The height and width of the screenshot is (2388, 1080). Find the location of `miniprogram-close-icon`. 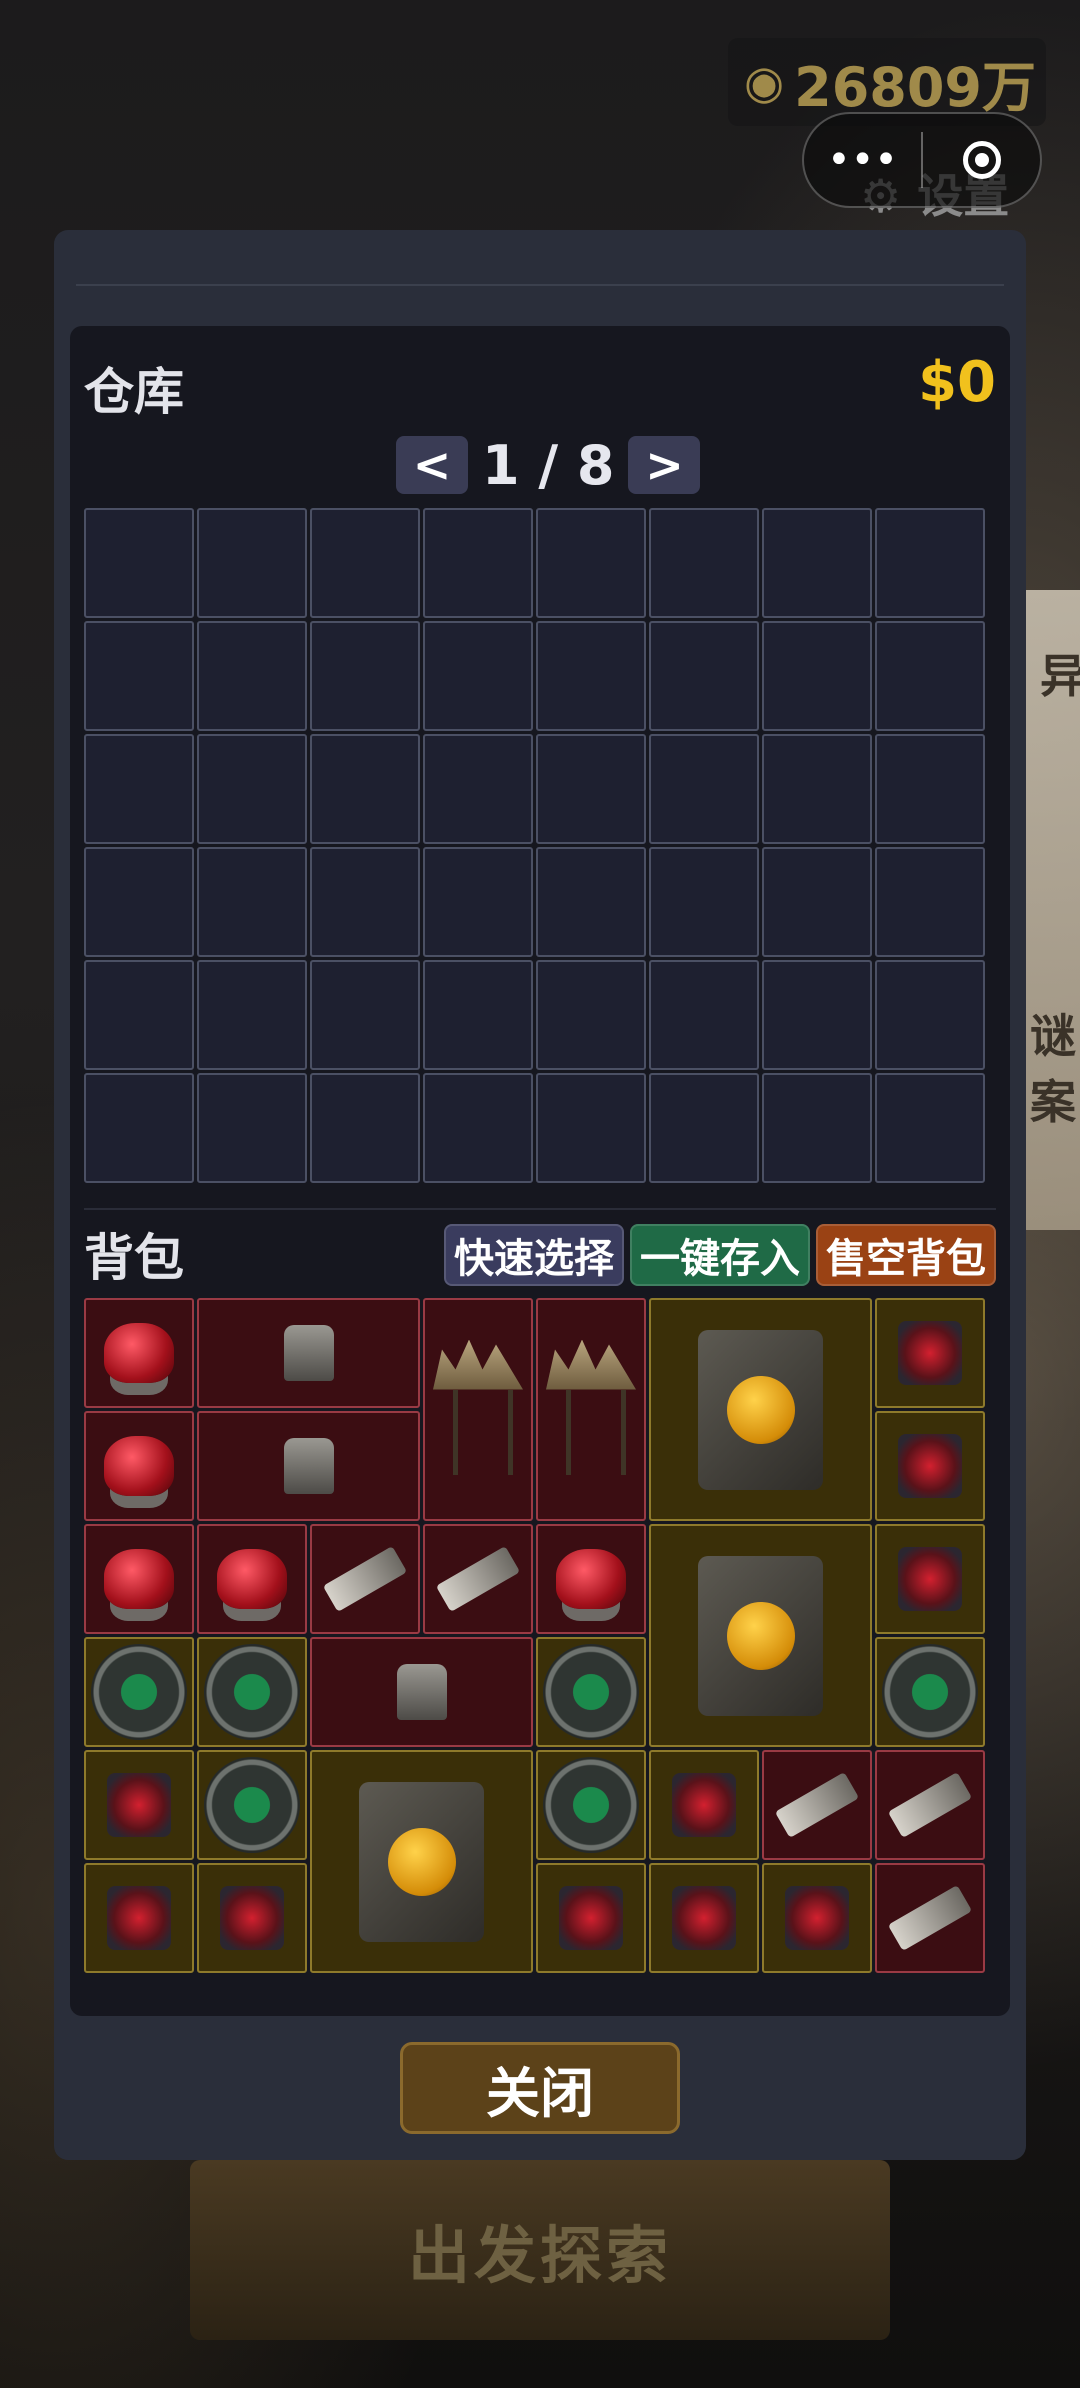

miniprogram-close-icon is located at coordinates (981, 160).